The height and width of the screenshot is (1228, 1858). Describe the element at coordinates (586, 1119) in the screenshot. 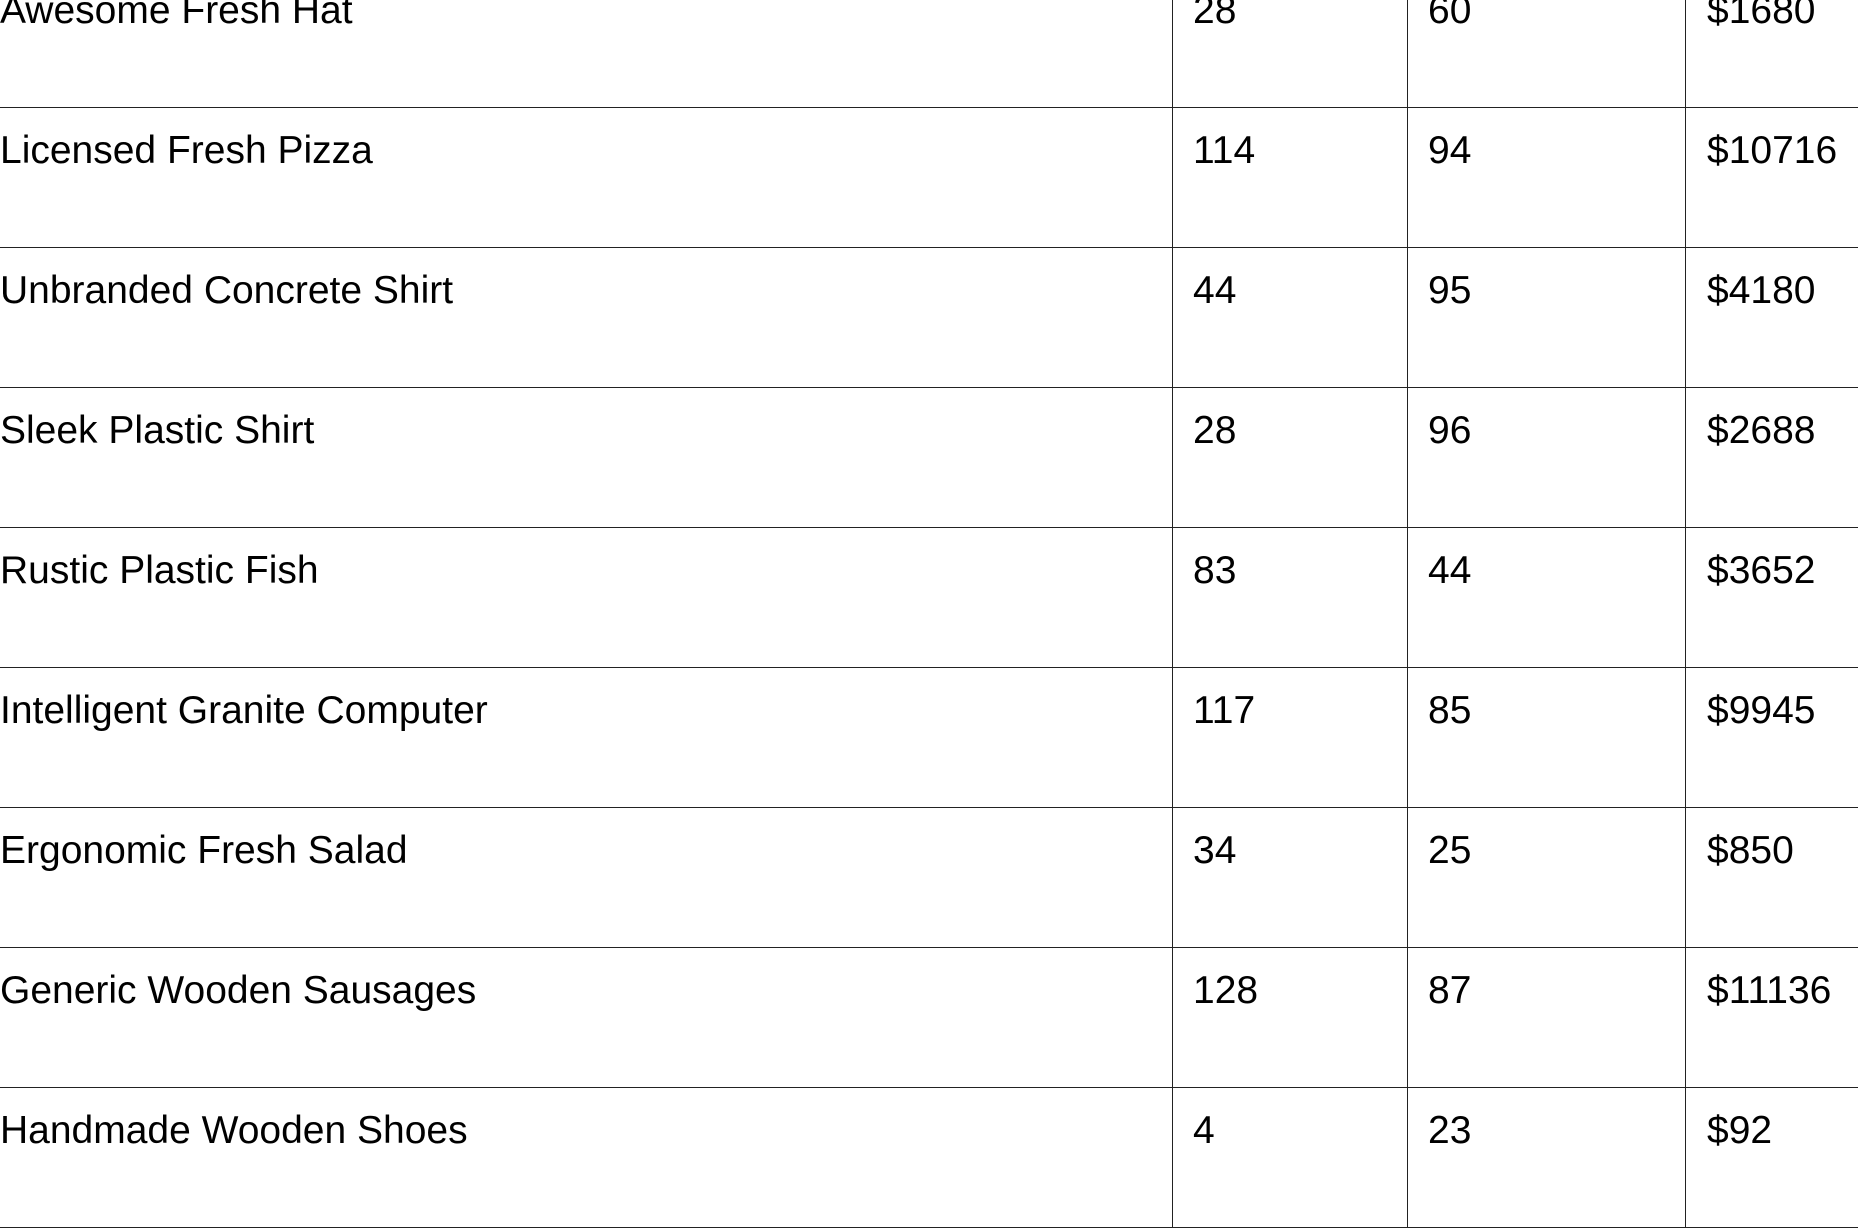

I see `product-name: Handmade Wooden Shoes` at that location.